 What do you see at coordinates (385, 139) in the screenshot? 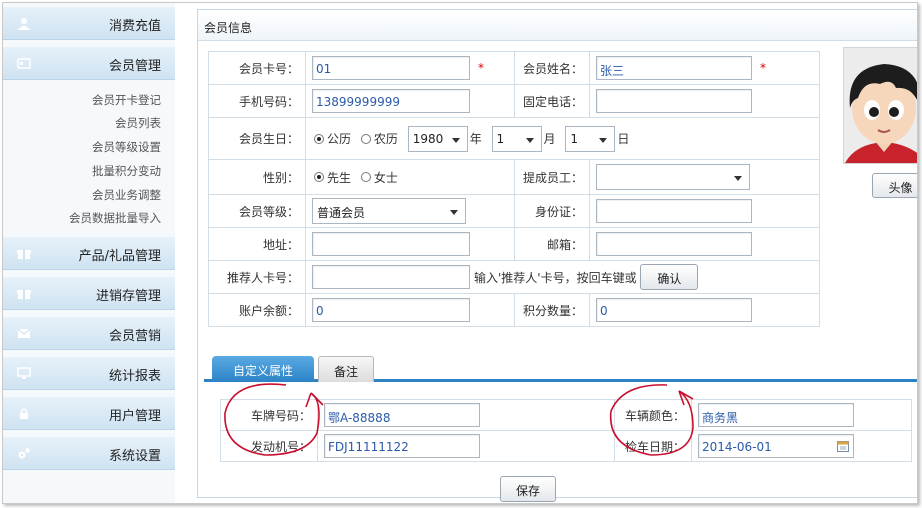
I see `lunar-label: 农历` at bounding box center [385, 139].